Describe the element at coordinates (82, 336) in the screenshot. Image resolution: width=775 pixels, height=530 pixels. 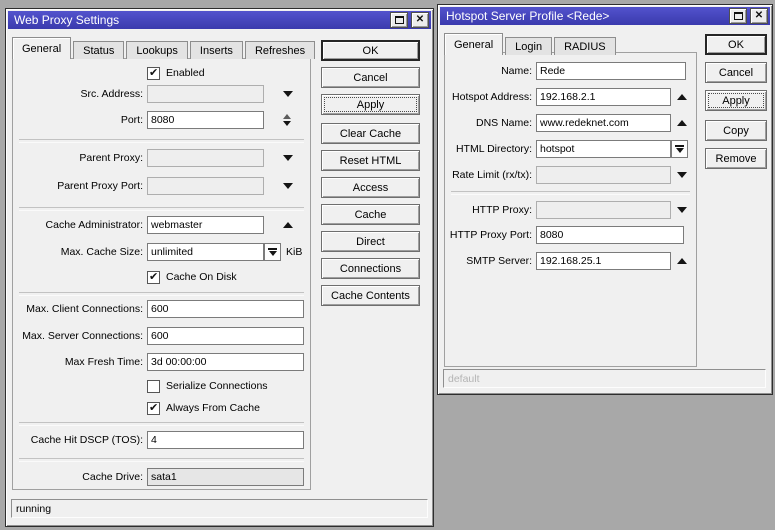
I see `max-server-connections-label: Max. Server Connections:` at that location.